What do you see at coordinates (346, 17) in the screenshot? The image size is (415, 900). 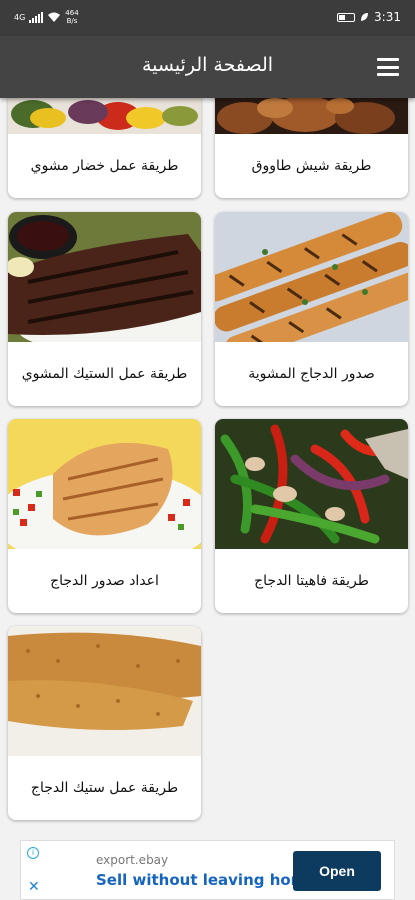 I see `battery-icon` at bounding box center [346, 17].